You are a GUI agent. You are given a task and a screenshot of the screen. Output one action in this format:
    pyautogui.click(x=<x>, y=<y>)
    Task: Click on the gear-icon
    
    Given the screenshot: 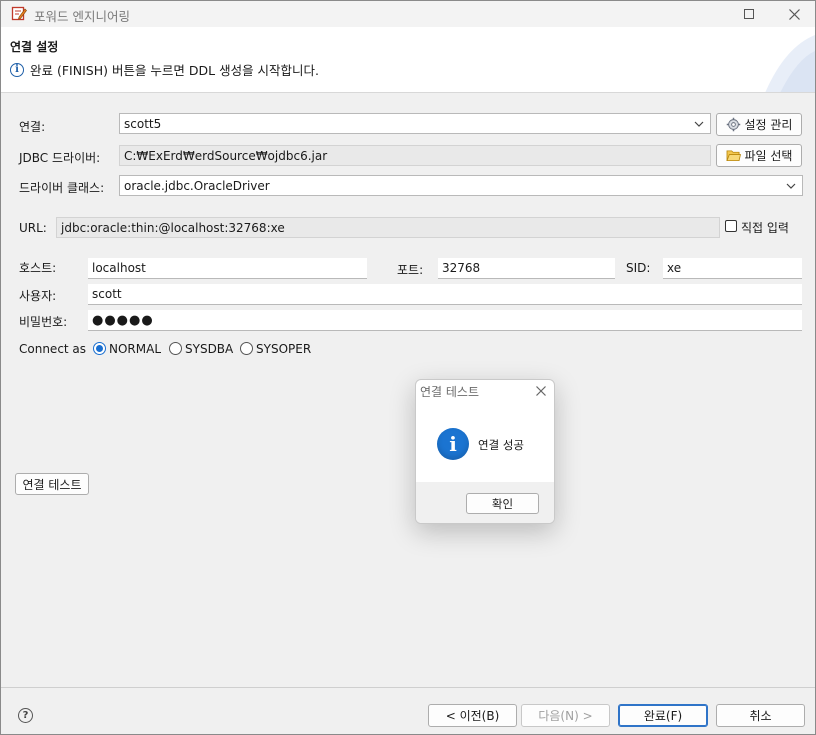 What is the action you would take?
    pyautogui.click(x=733, y=124)
    